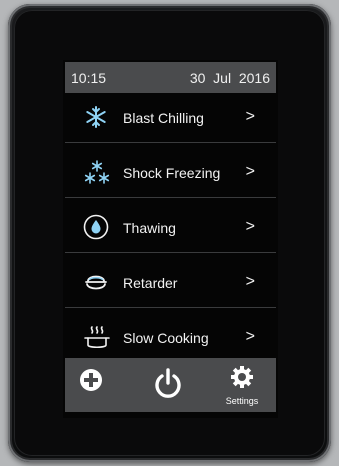 This screenshot has width=339, height=466. What do you see at coordinates (166, 338) in the screenshot?
I see `menu-item-label: Slow Cooking` at bounding box center [166, 338].